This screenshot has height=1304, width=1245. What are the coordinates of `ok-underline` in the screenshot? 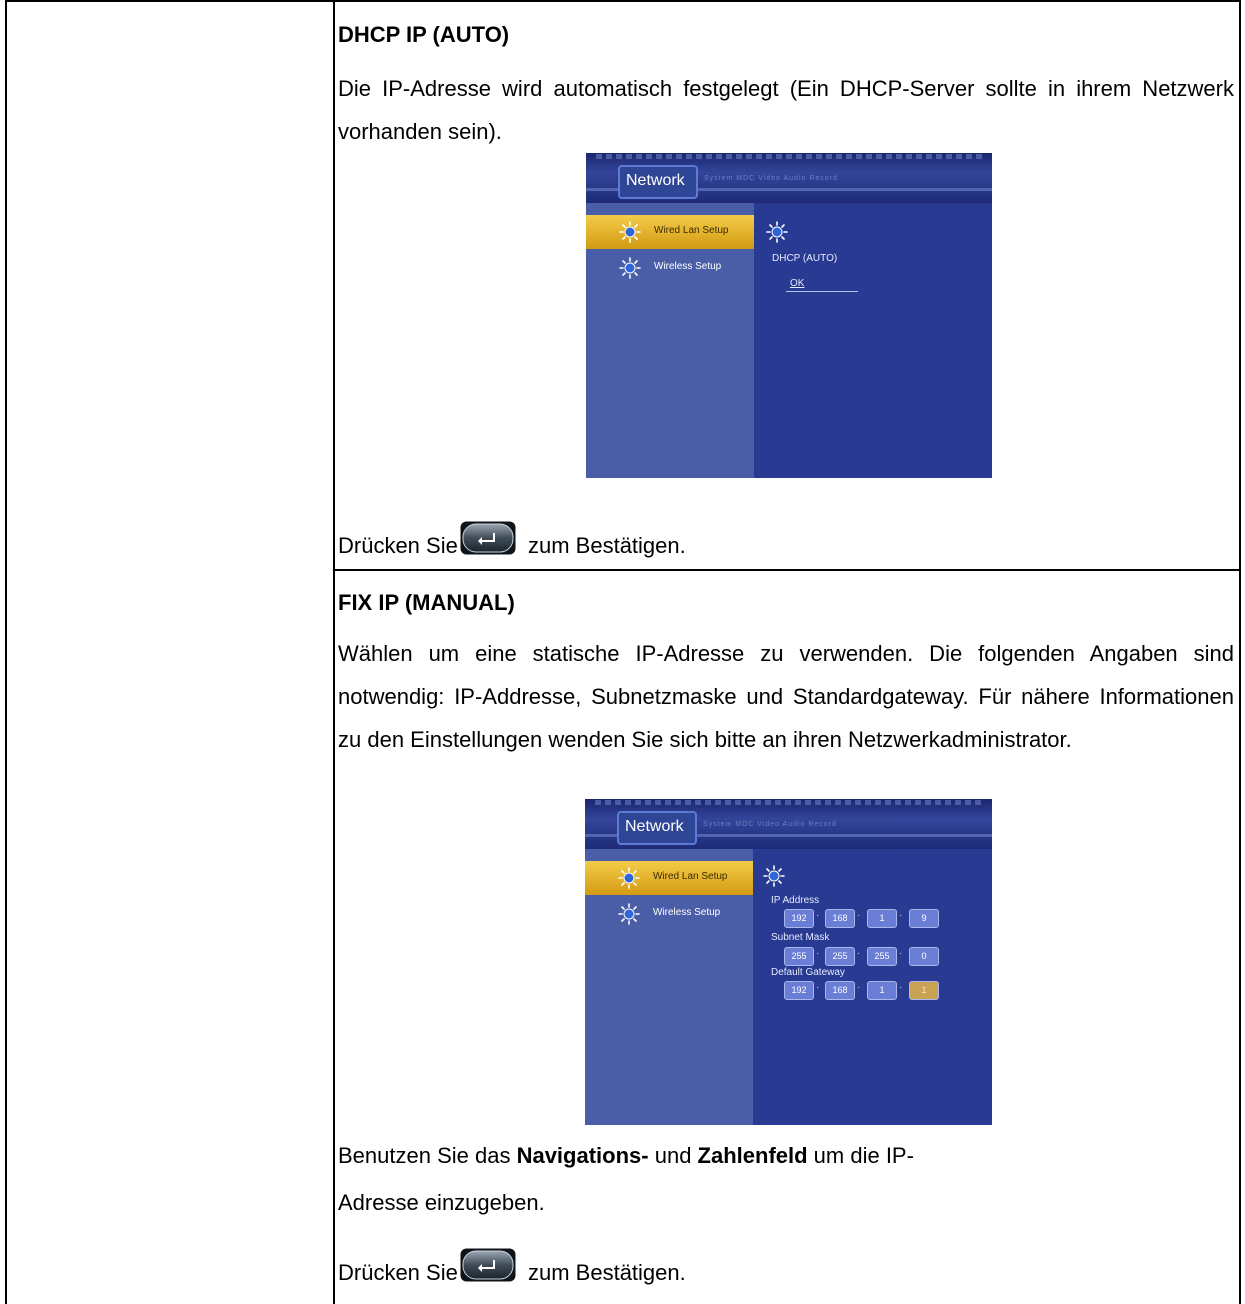 It's located at (822, 291).